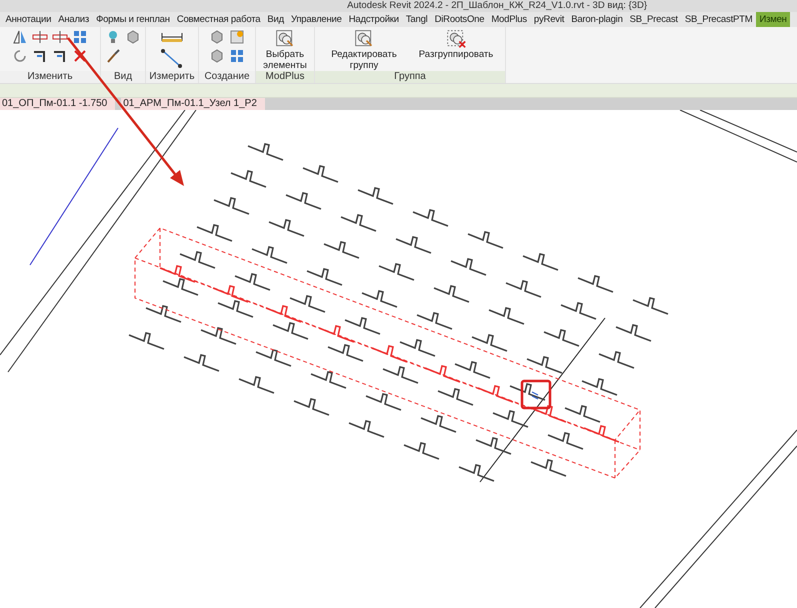 This screenshot has height=608, width=797. What do you see at coordinates (80, 56) in the screenshot?
I see `delete-icon` at bounding box center [80, 56].